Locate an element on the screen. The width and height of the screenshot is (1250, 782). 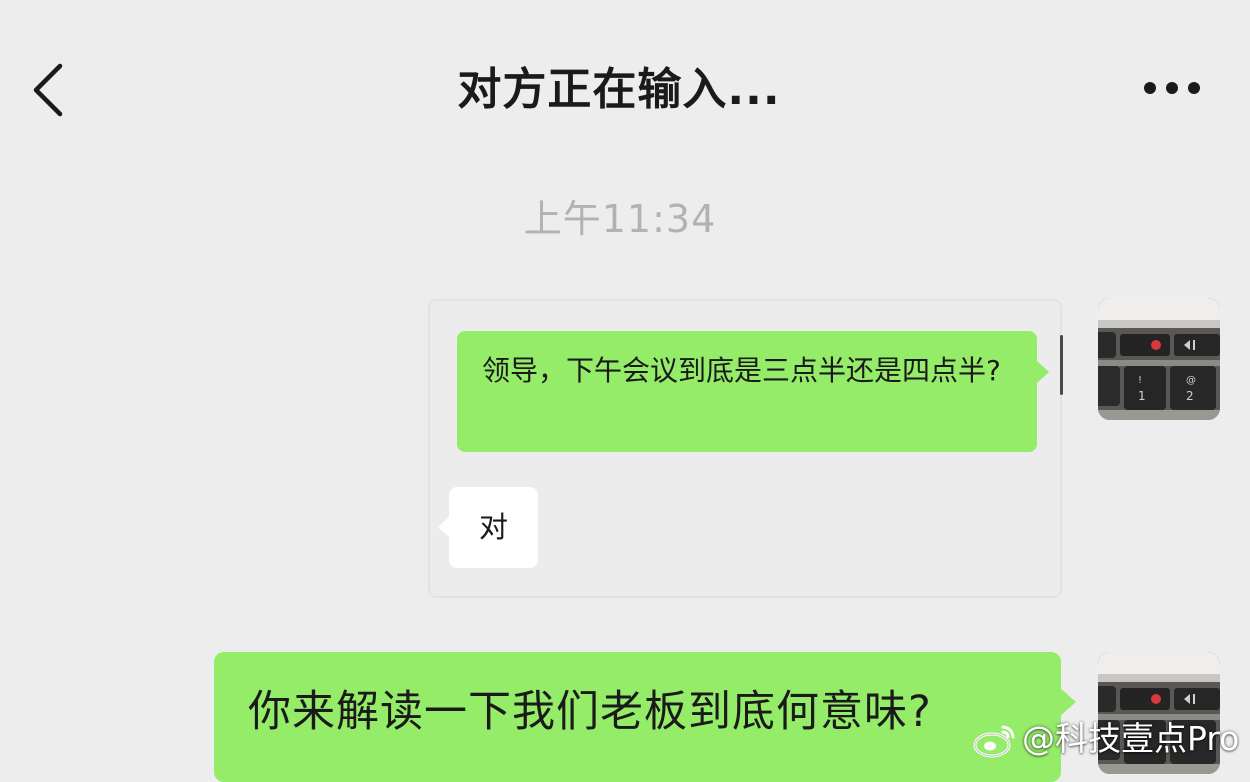
more-options-button is located at coordinates (1172, 88).